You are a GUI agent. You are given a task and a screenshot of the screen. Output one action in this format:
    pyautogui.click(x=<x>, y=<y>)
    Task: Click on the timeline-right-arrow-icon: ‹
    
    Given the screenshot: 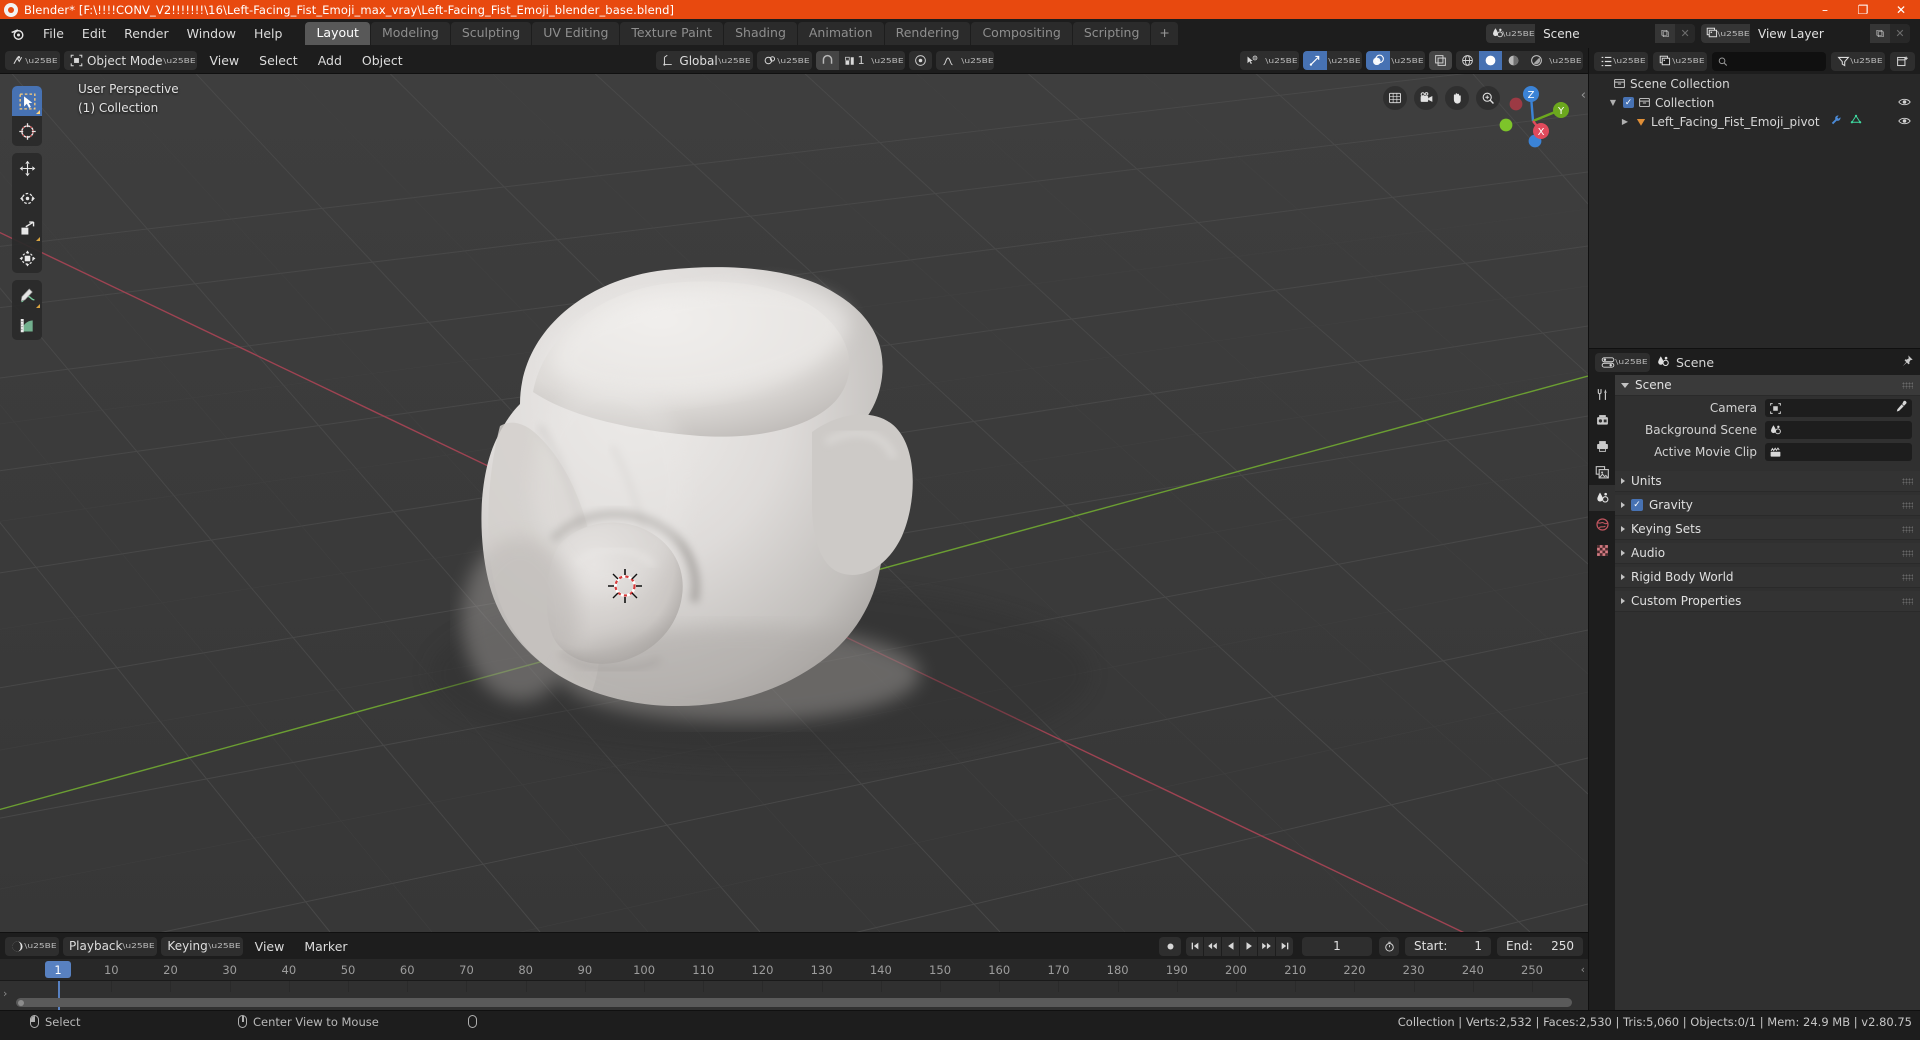 What is the action you would take?
    pyautogui.click(x=1583, y=969)
    